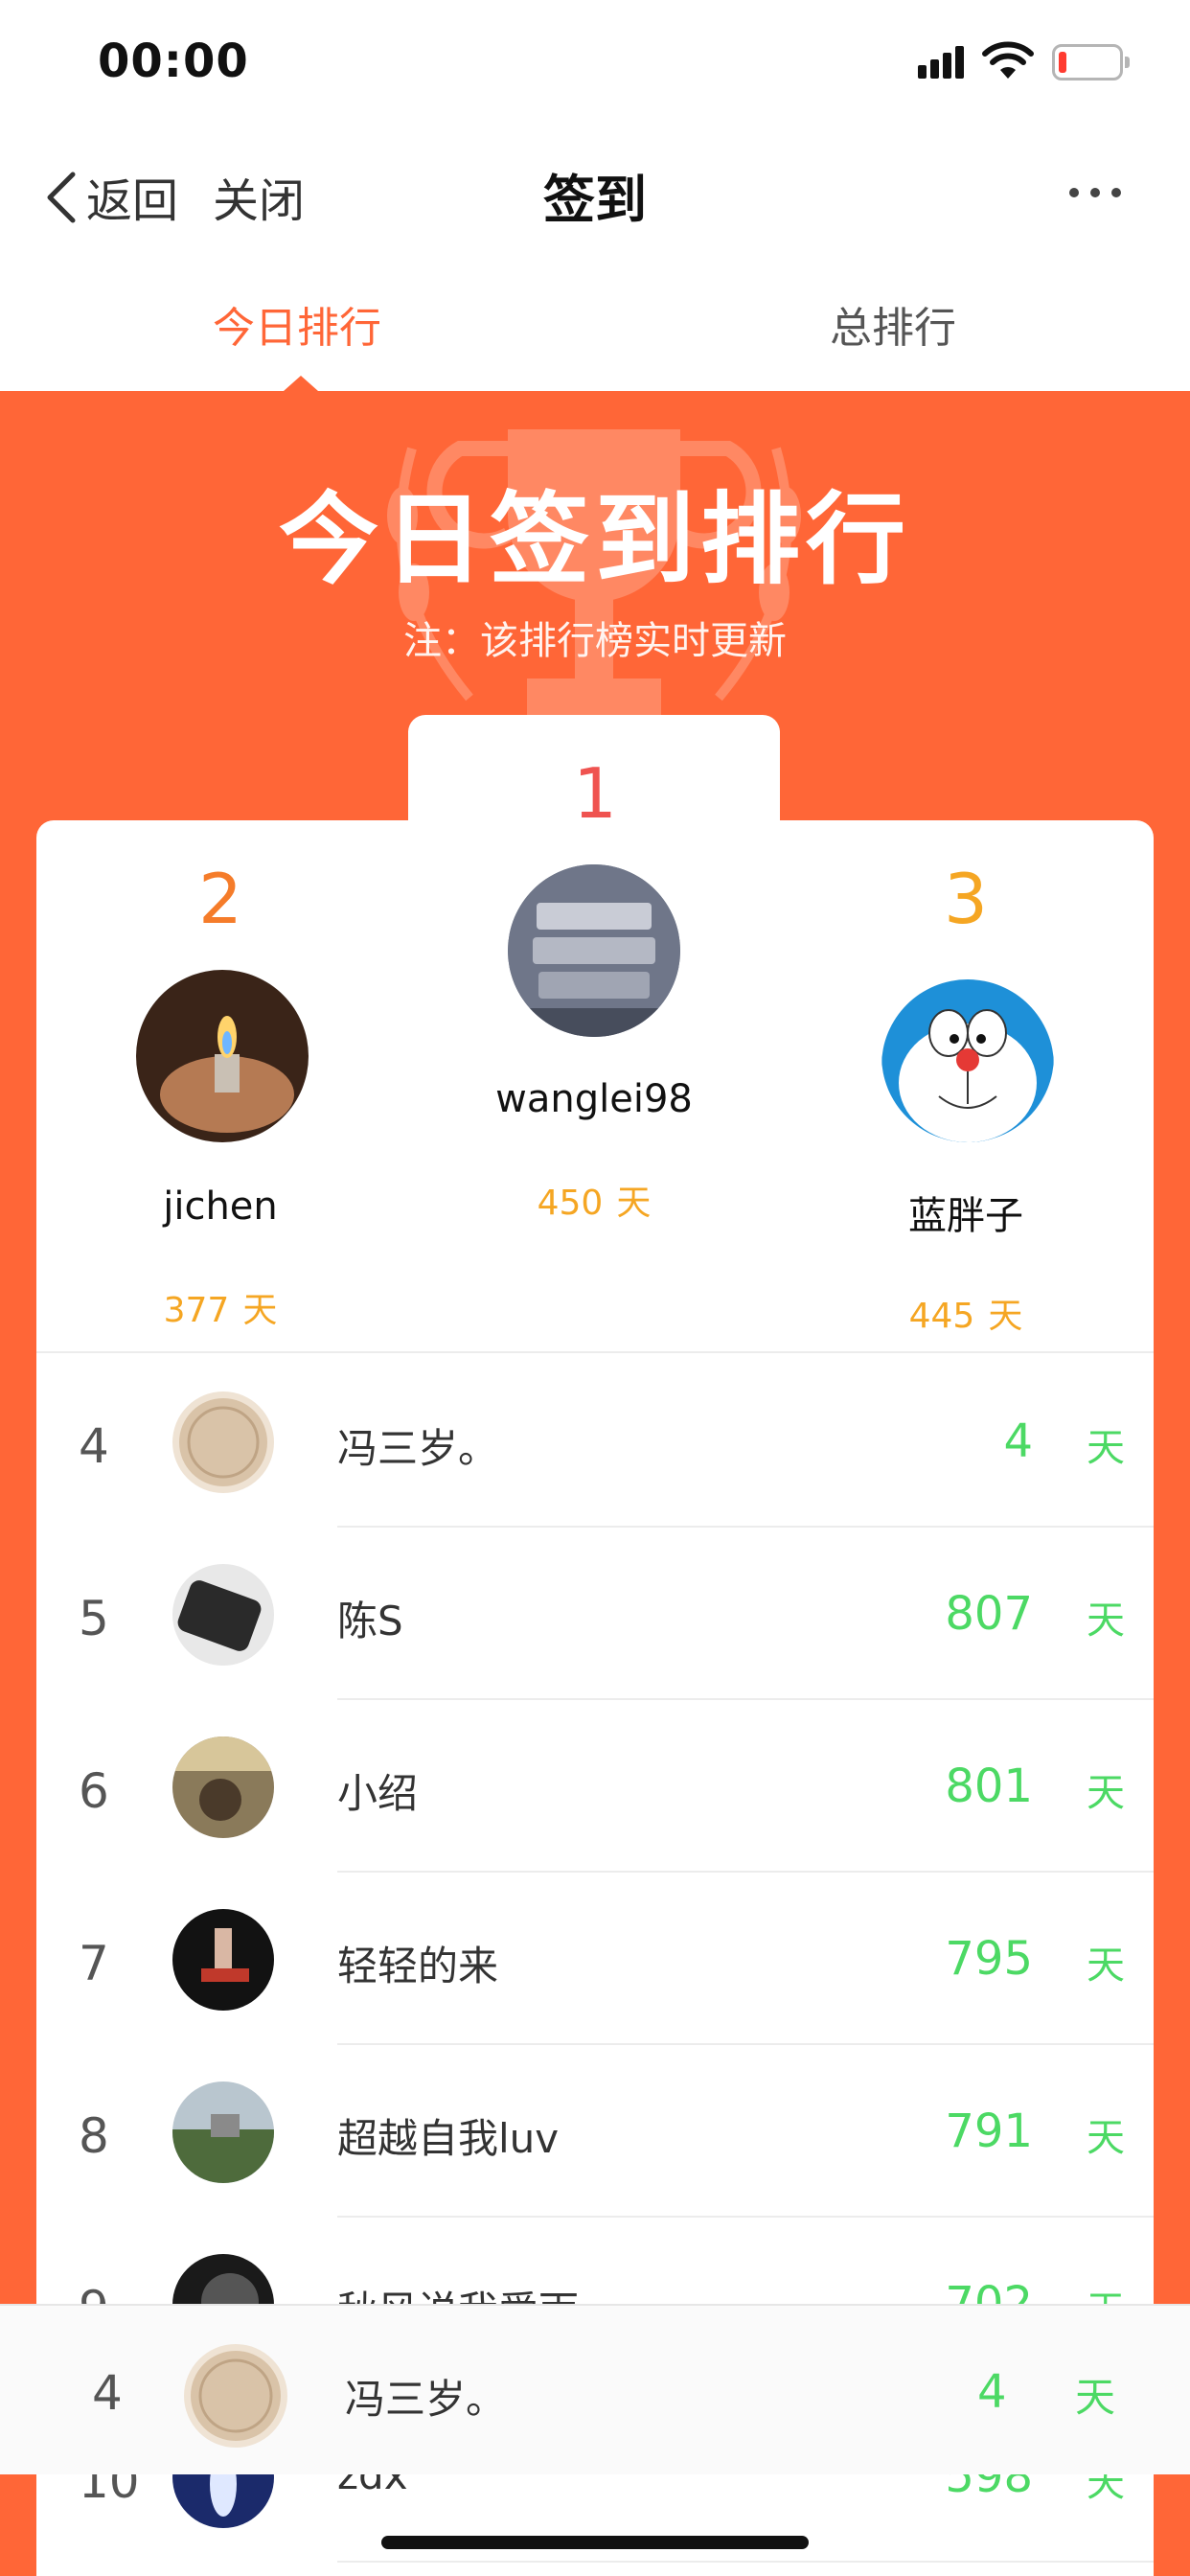 The width and height of the screenshot is (1190, 2576). What do you see at coordinates (989, 1959) in the screenshot?
I see `list-days: 795` at bounding box center [989, 1959].